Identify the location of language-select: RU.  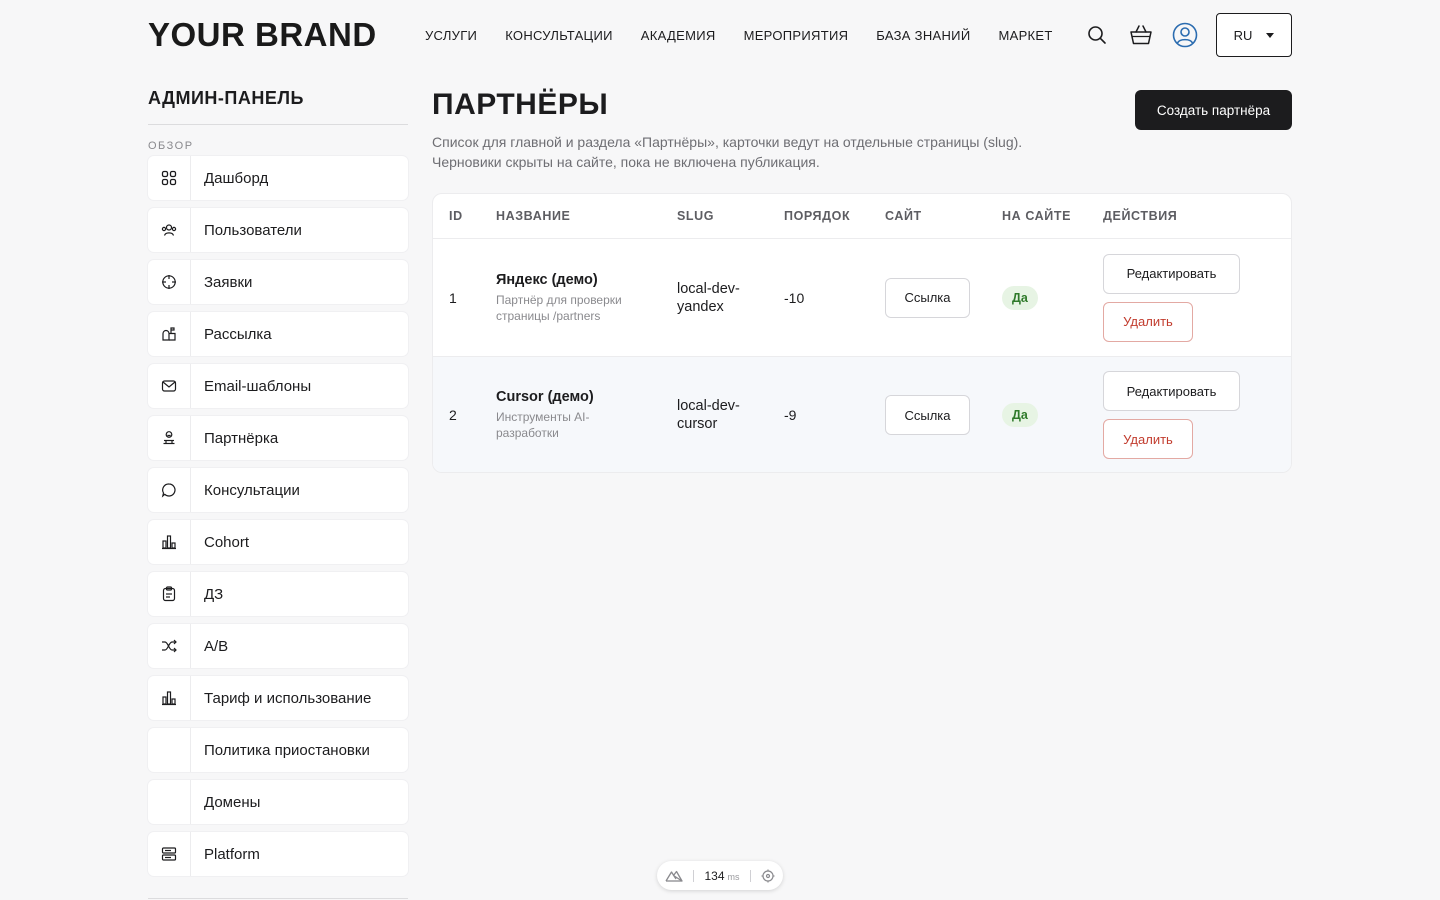
(1254, 35).